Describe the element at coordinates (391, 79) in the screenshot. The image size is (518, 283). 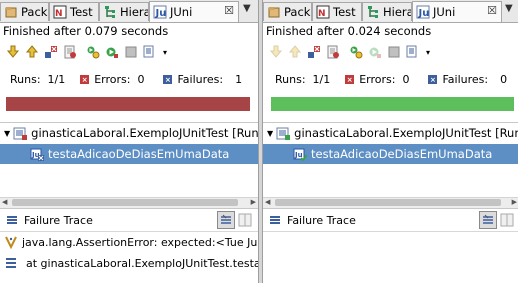
I see `counters: Runs: 1/1 × Errors: 0 × Failures: 0` at that location.